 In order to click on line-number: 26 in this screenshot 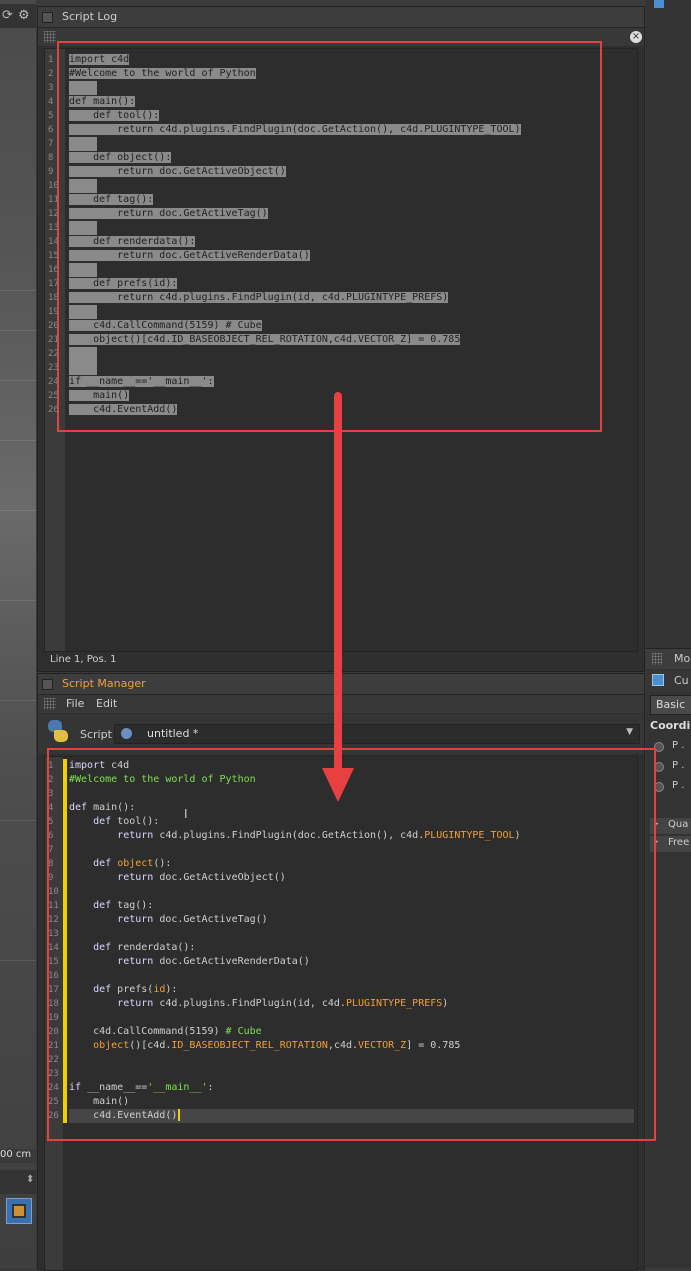, I will do `click(53, 410)`.